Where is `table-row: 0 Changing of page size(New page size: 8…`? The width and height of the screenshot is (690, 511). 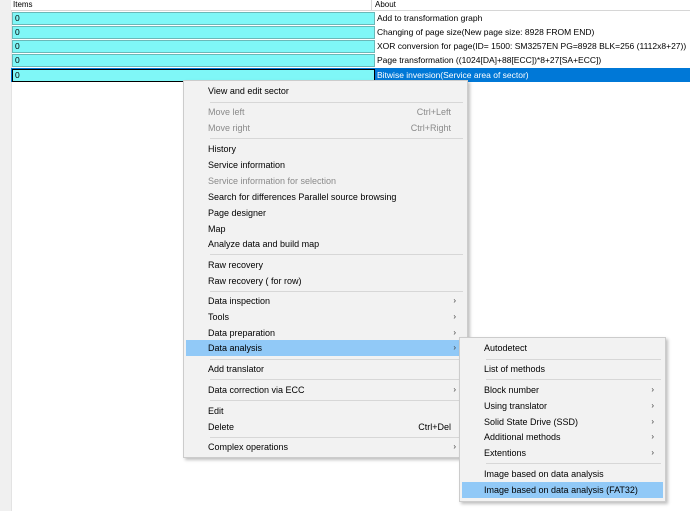
table-row: 0 Changing of page size(New page size: 8… is located at coordinates (350, 32).